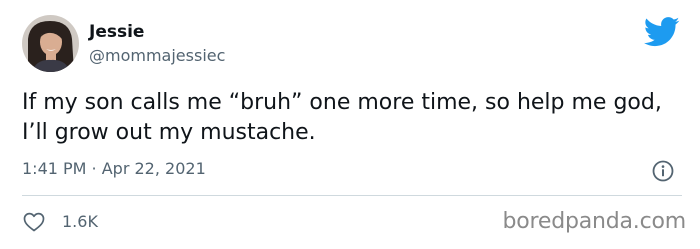 The height and width of the screenshot is (249, 700). Describe the element at coordinates (662, 32) in the screenshot. I see `twitter-bird-icon` at that location.